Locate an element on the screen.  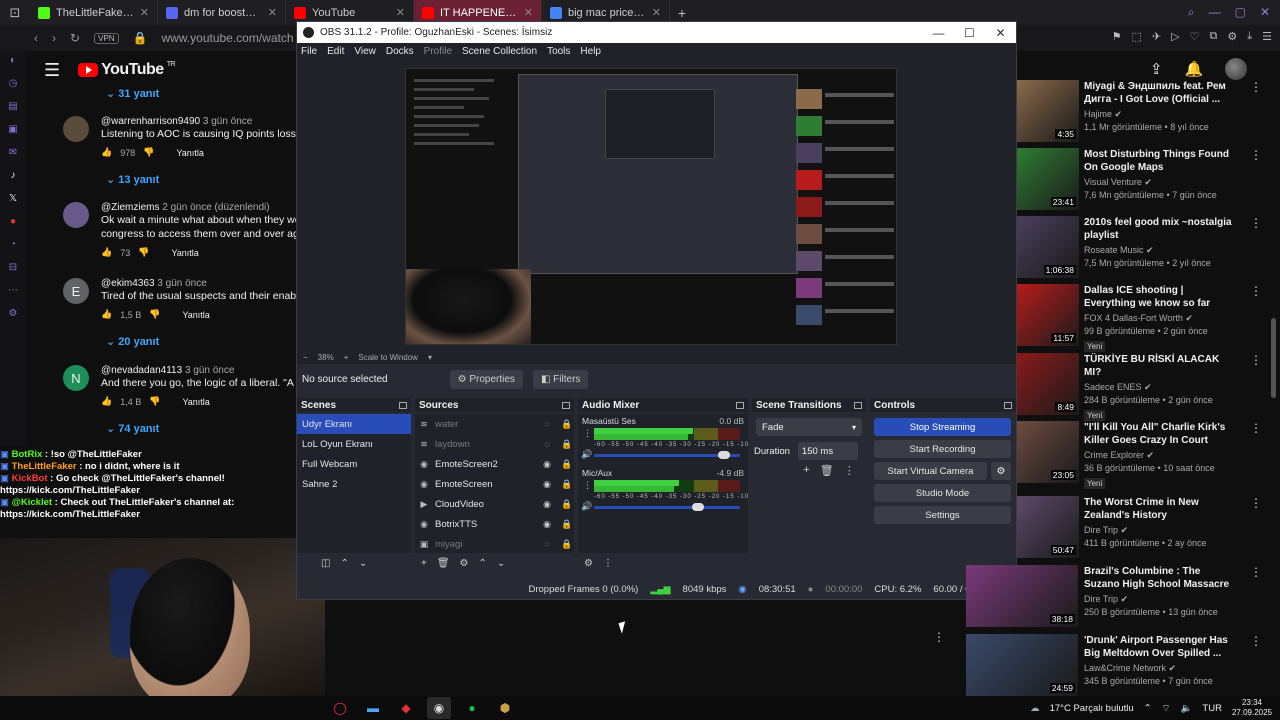
bookmark-icon: ⚑ is located at coordinates (1117, 36).